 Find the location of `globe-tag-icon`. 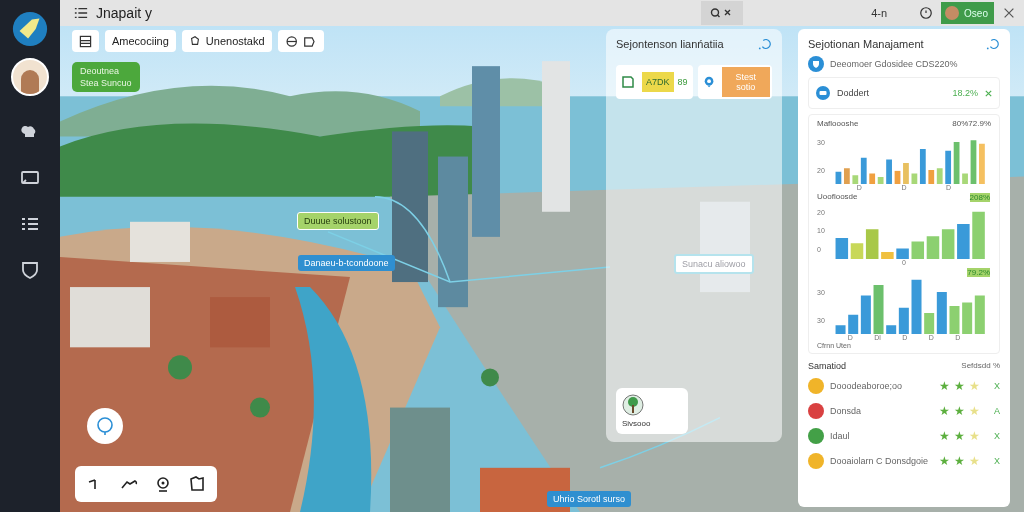

globe-tag-icon is located at coordinates (300, 41).